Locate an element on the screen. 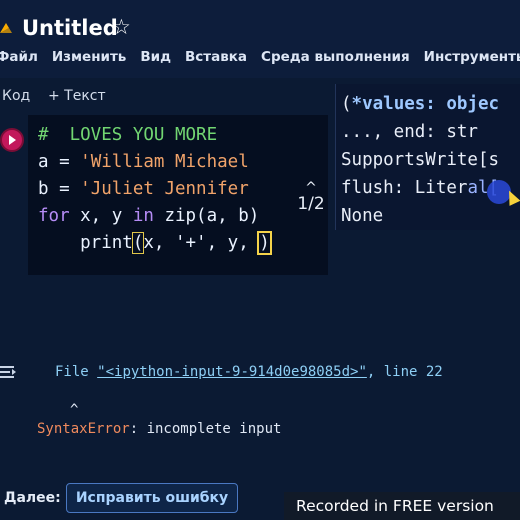 The image size is (520, 520). sig-line-1: *values: objec is located at coordinates (425, 104).